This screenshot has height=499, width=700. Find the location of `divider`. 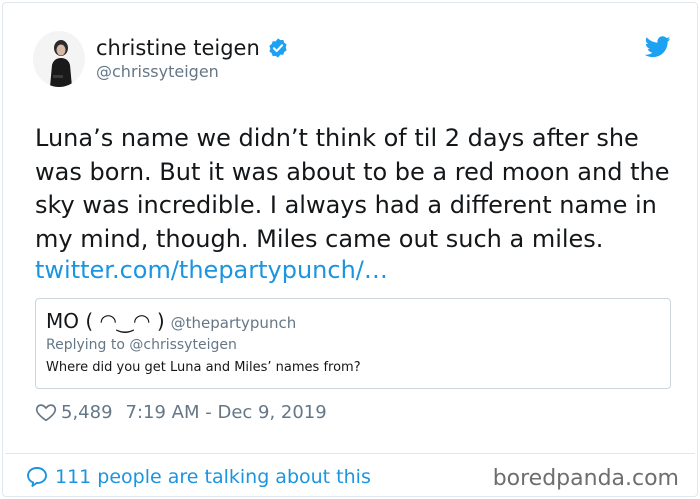

divider is located at coordinates (350, 453).